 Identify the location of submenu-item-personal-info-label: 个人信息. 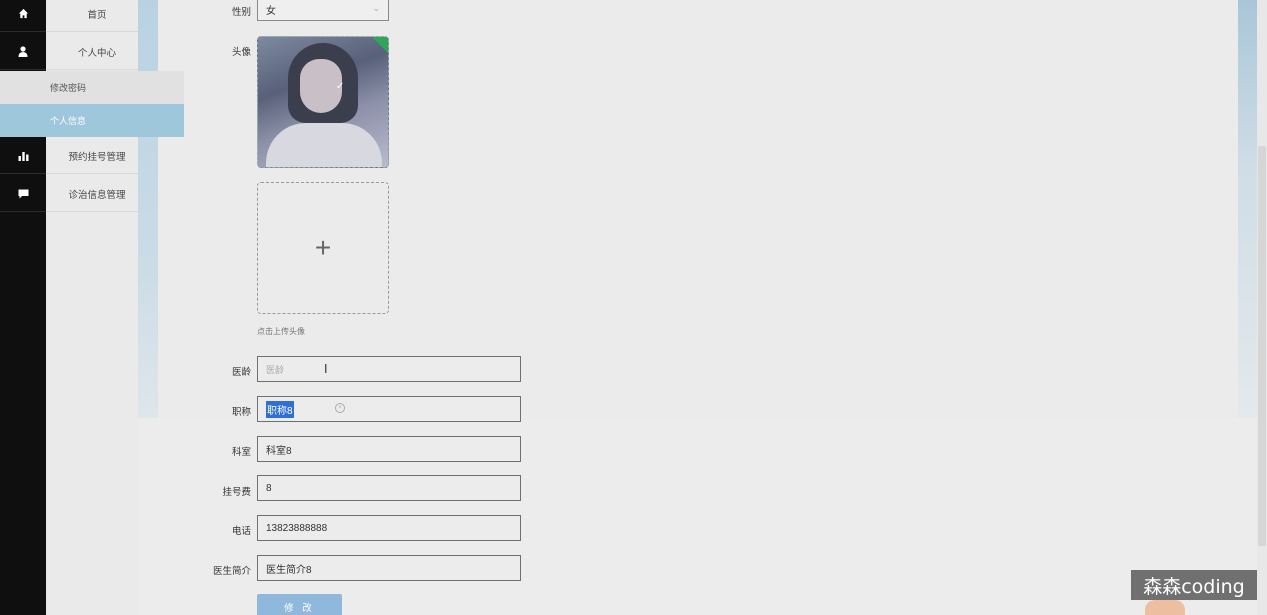
(68, 121).